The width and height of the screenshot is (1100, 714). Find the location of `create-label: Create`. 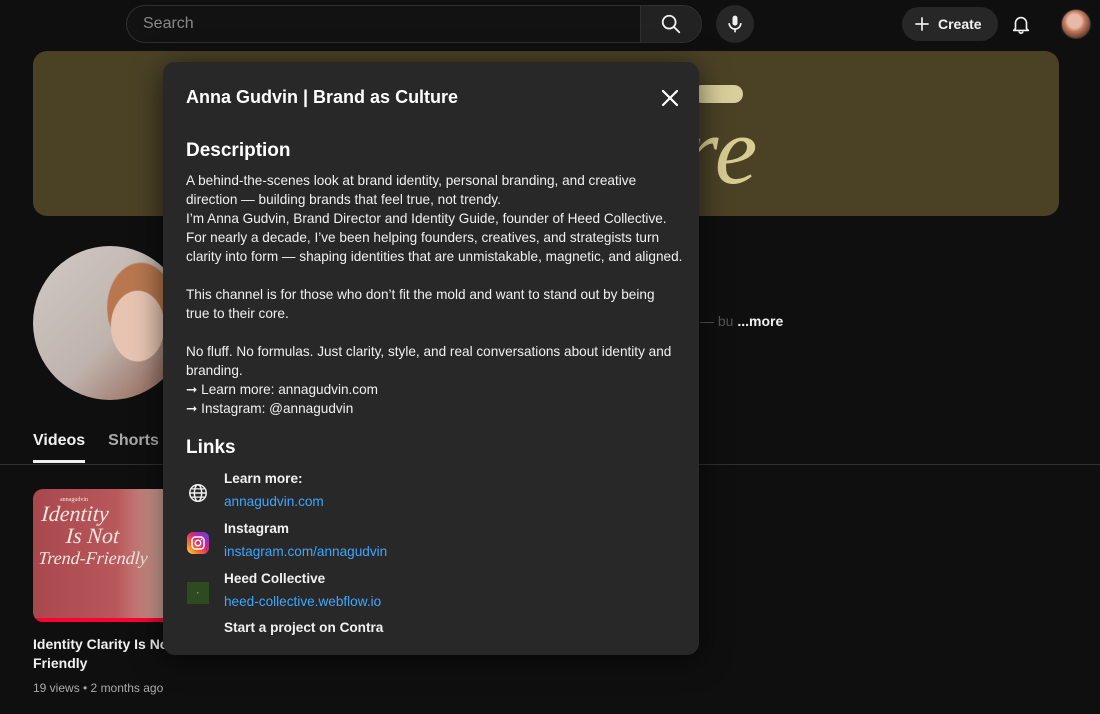

create-label: Create is located at coordinates (960, 24).